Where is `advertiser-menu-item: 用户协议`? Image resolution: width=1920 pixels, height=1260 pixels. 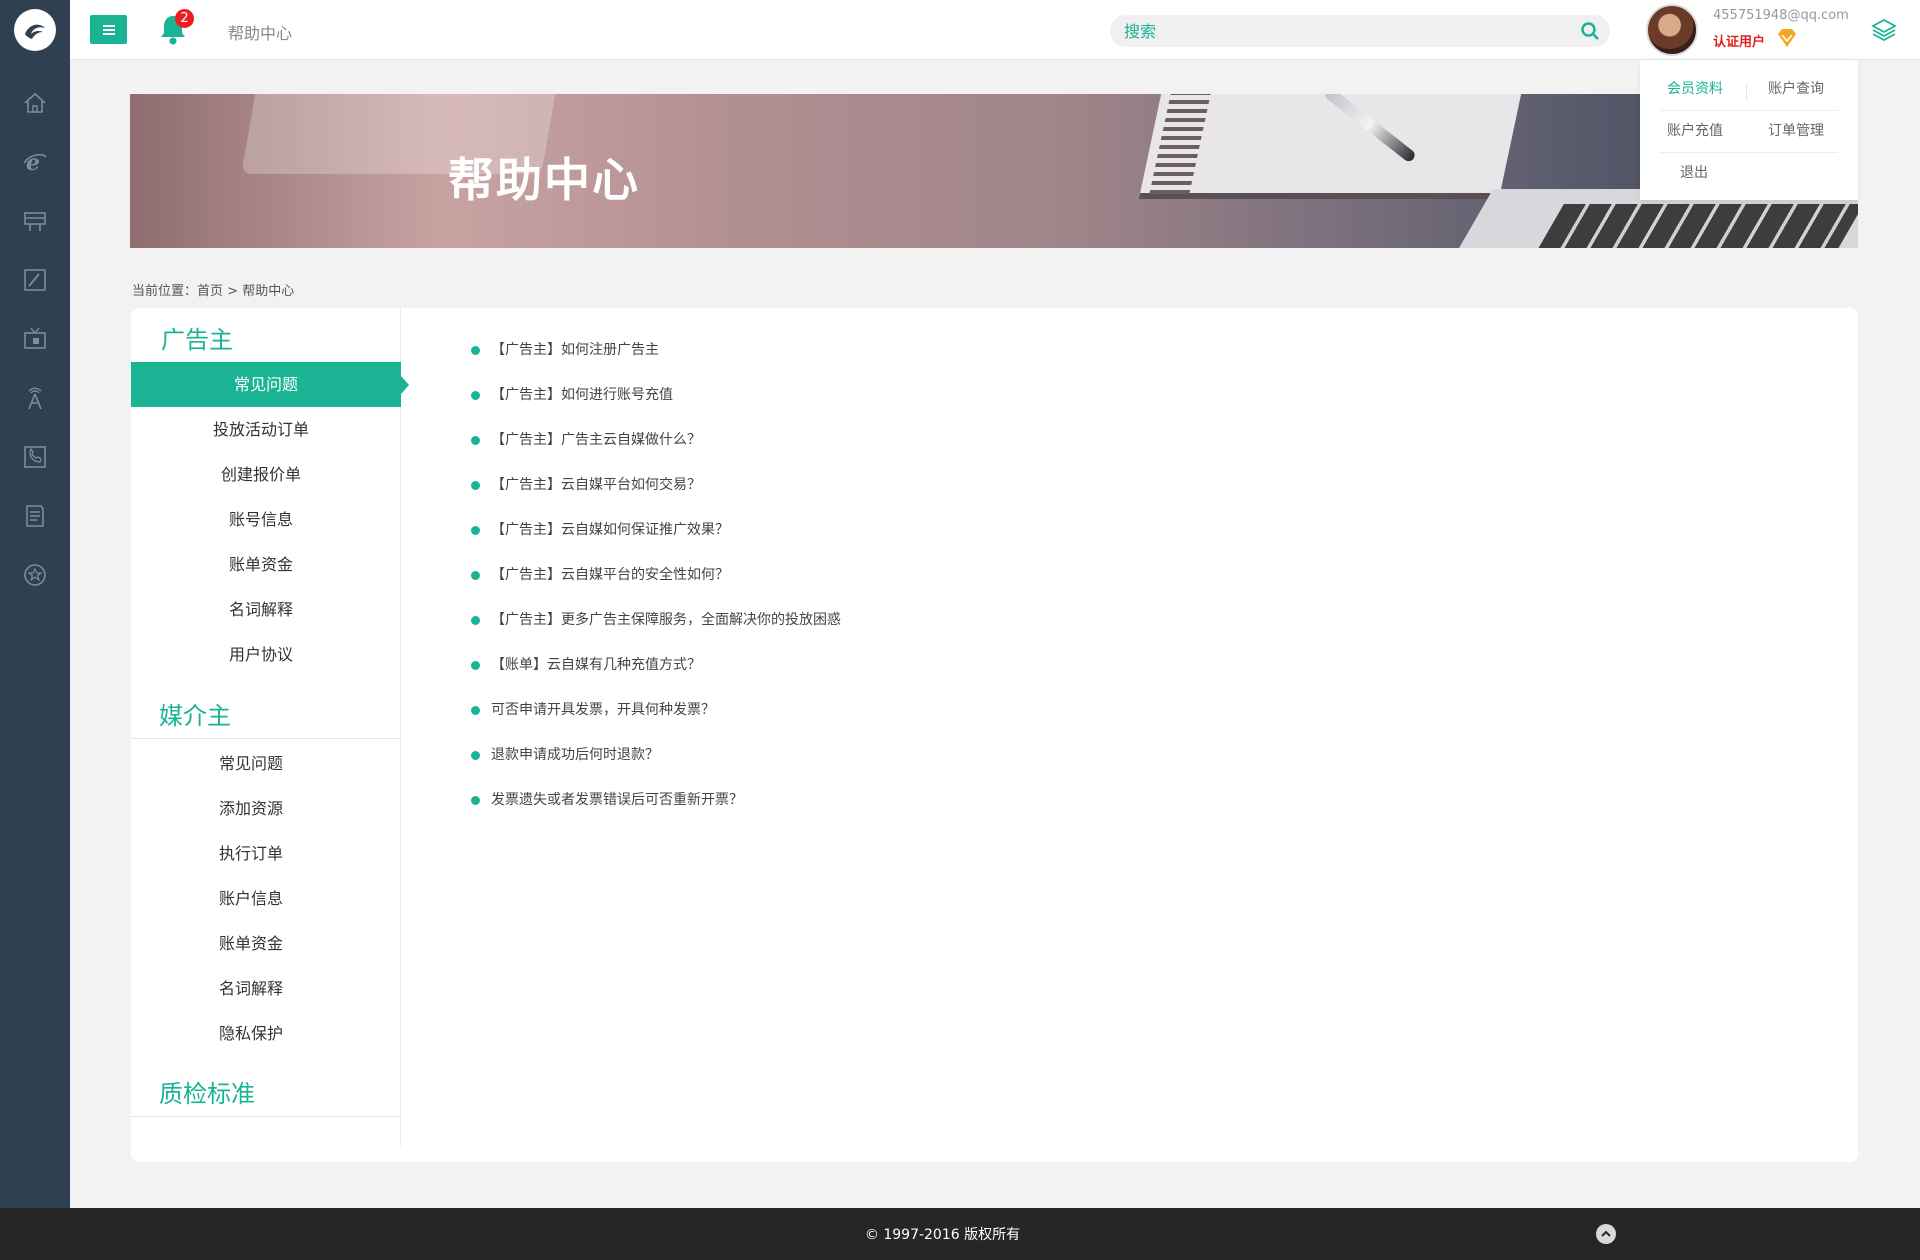
advertiser-menu-item: 用户协议 is located at coordinates (261, 654).